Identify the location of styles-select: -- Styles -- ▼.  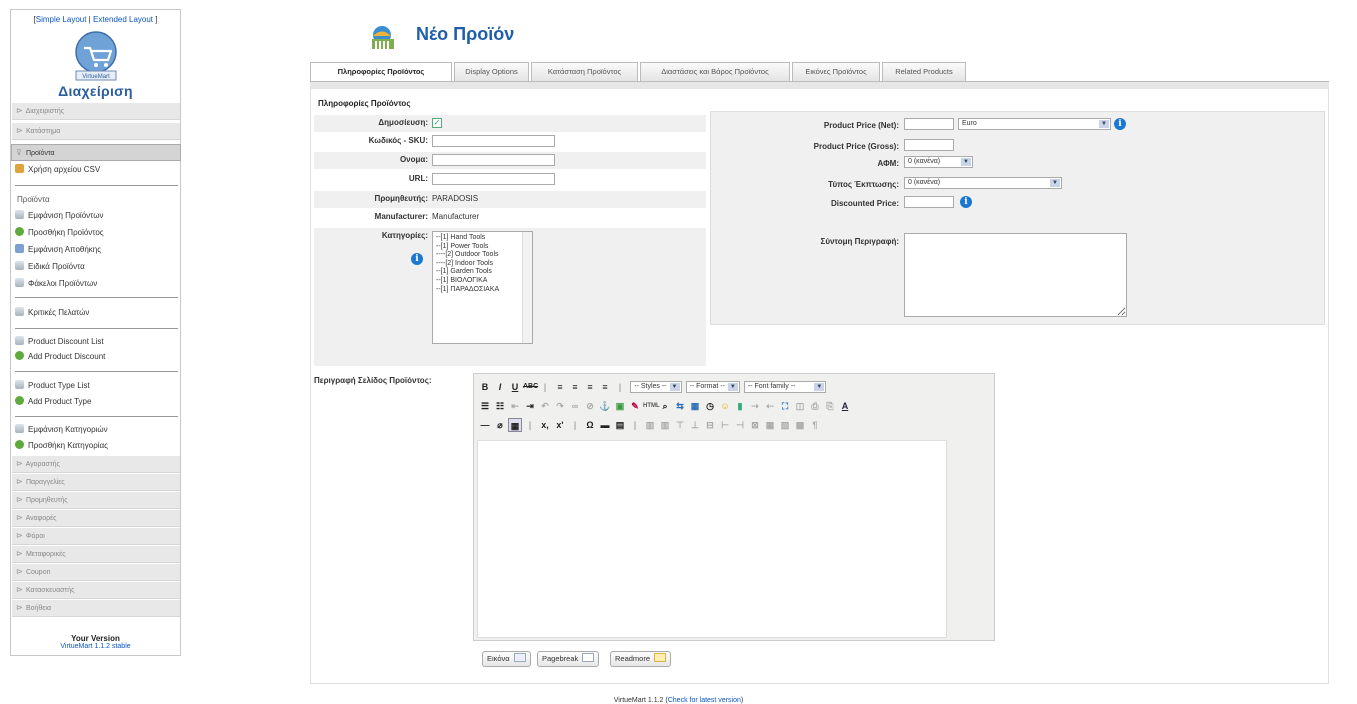
(656, 387).